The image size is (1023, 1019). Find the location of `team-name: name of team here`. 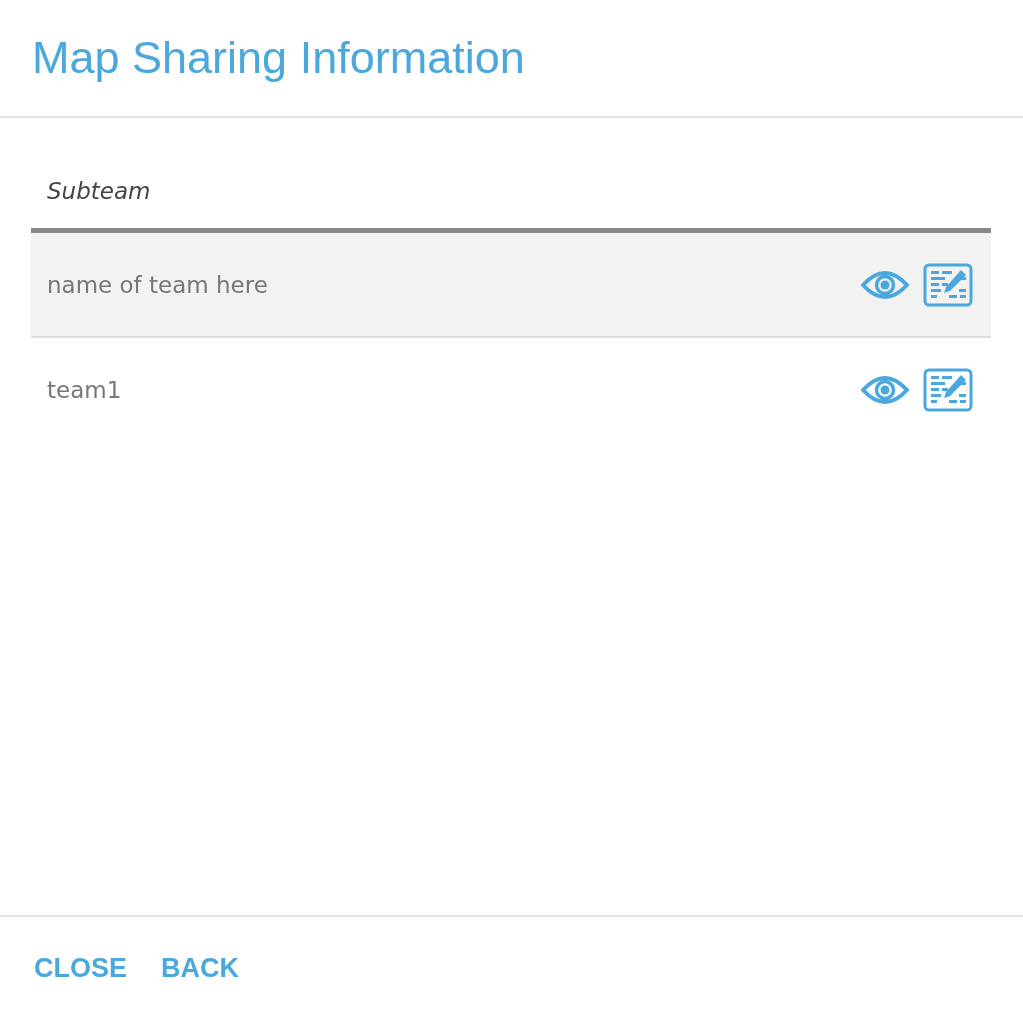

team-name: name of team here is located at coordinates (157, 284).